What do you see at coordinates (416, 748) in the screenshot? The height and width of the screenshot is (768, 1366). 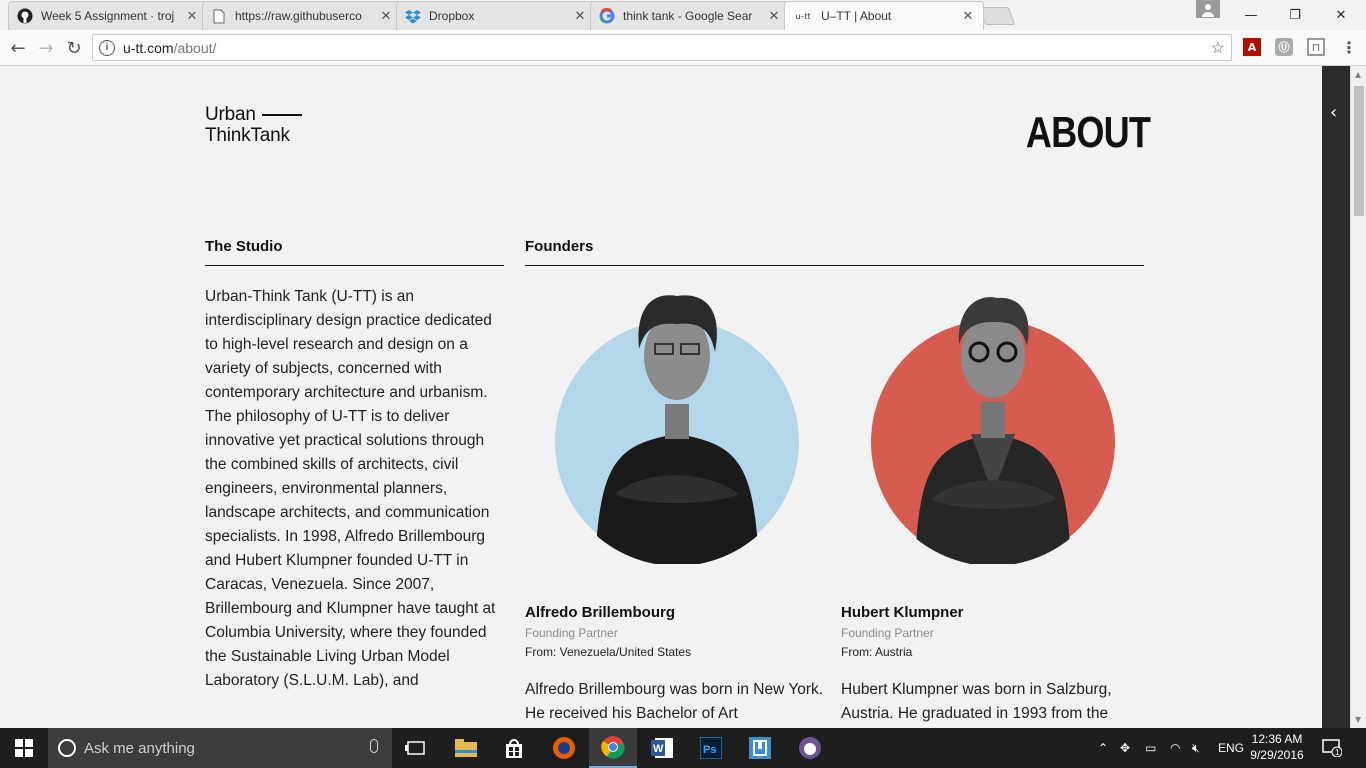 I see `task-view-icon` at bounding box center [416, 748].